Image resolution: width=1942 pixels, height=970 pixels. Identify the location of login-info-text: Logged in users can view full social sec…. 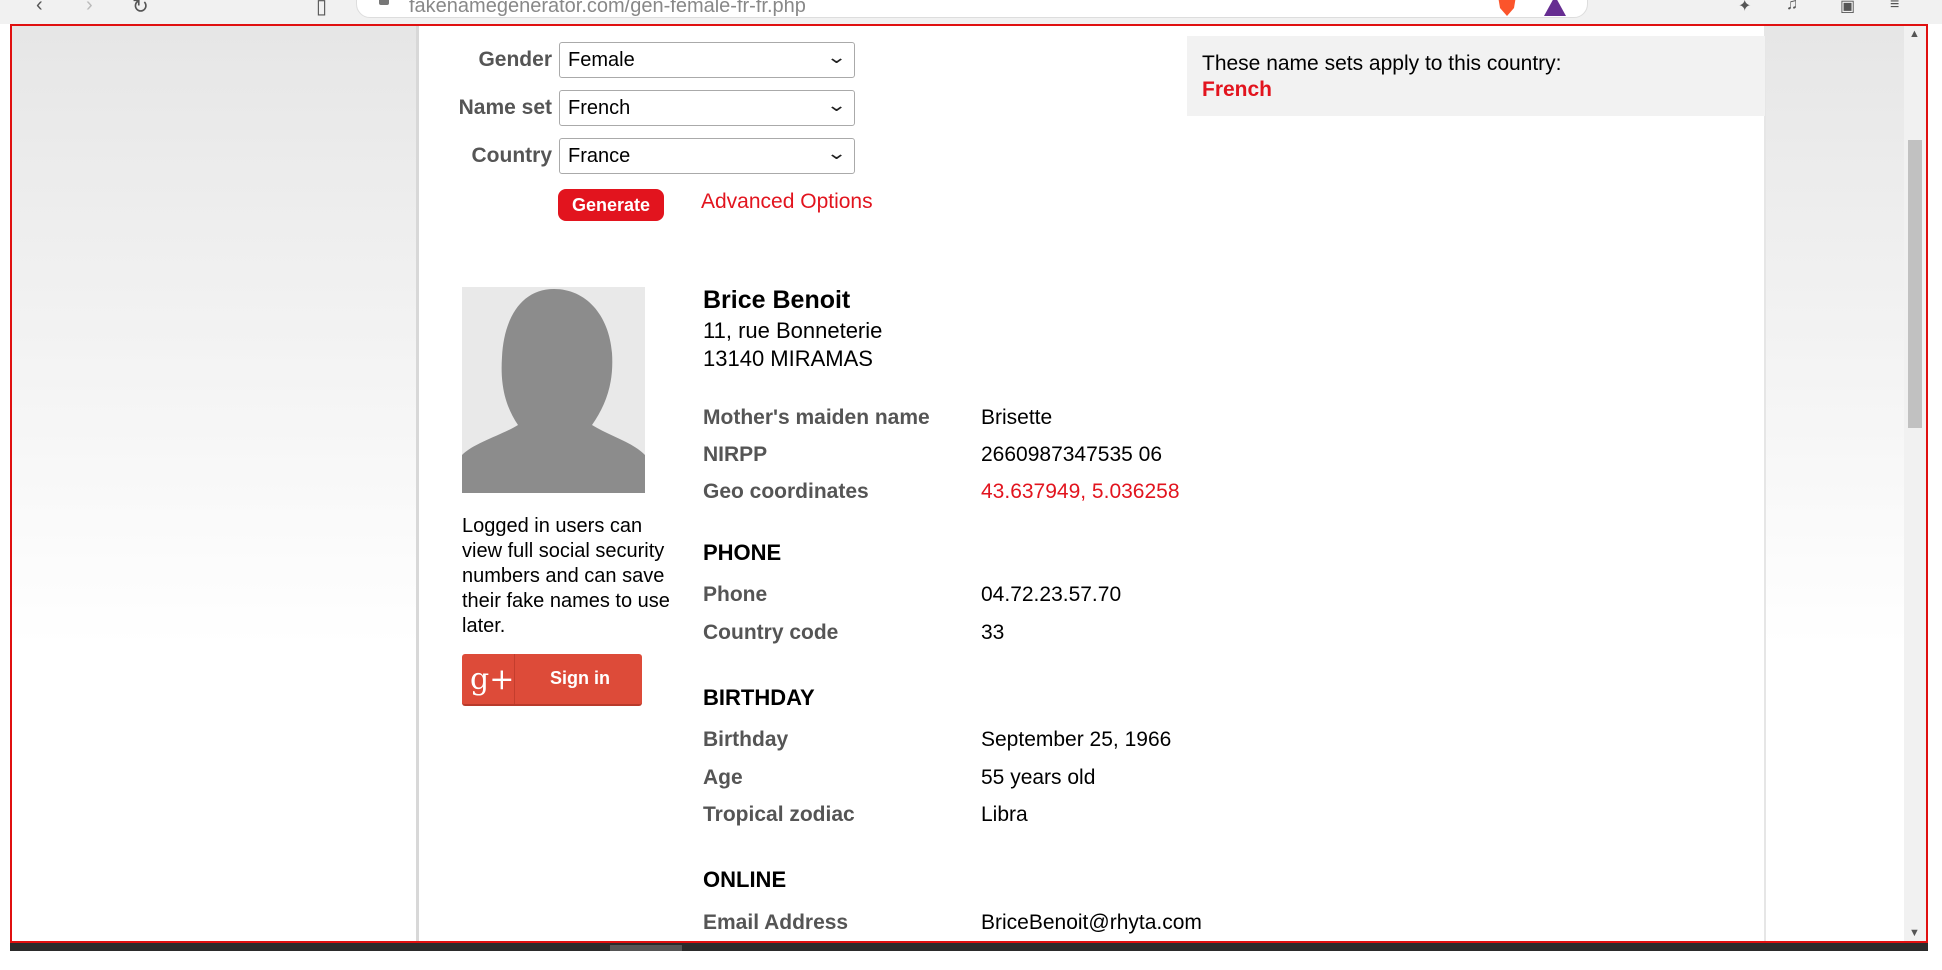
(566, 576).